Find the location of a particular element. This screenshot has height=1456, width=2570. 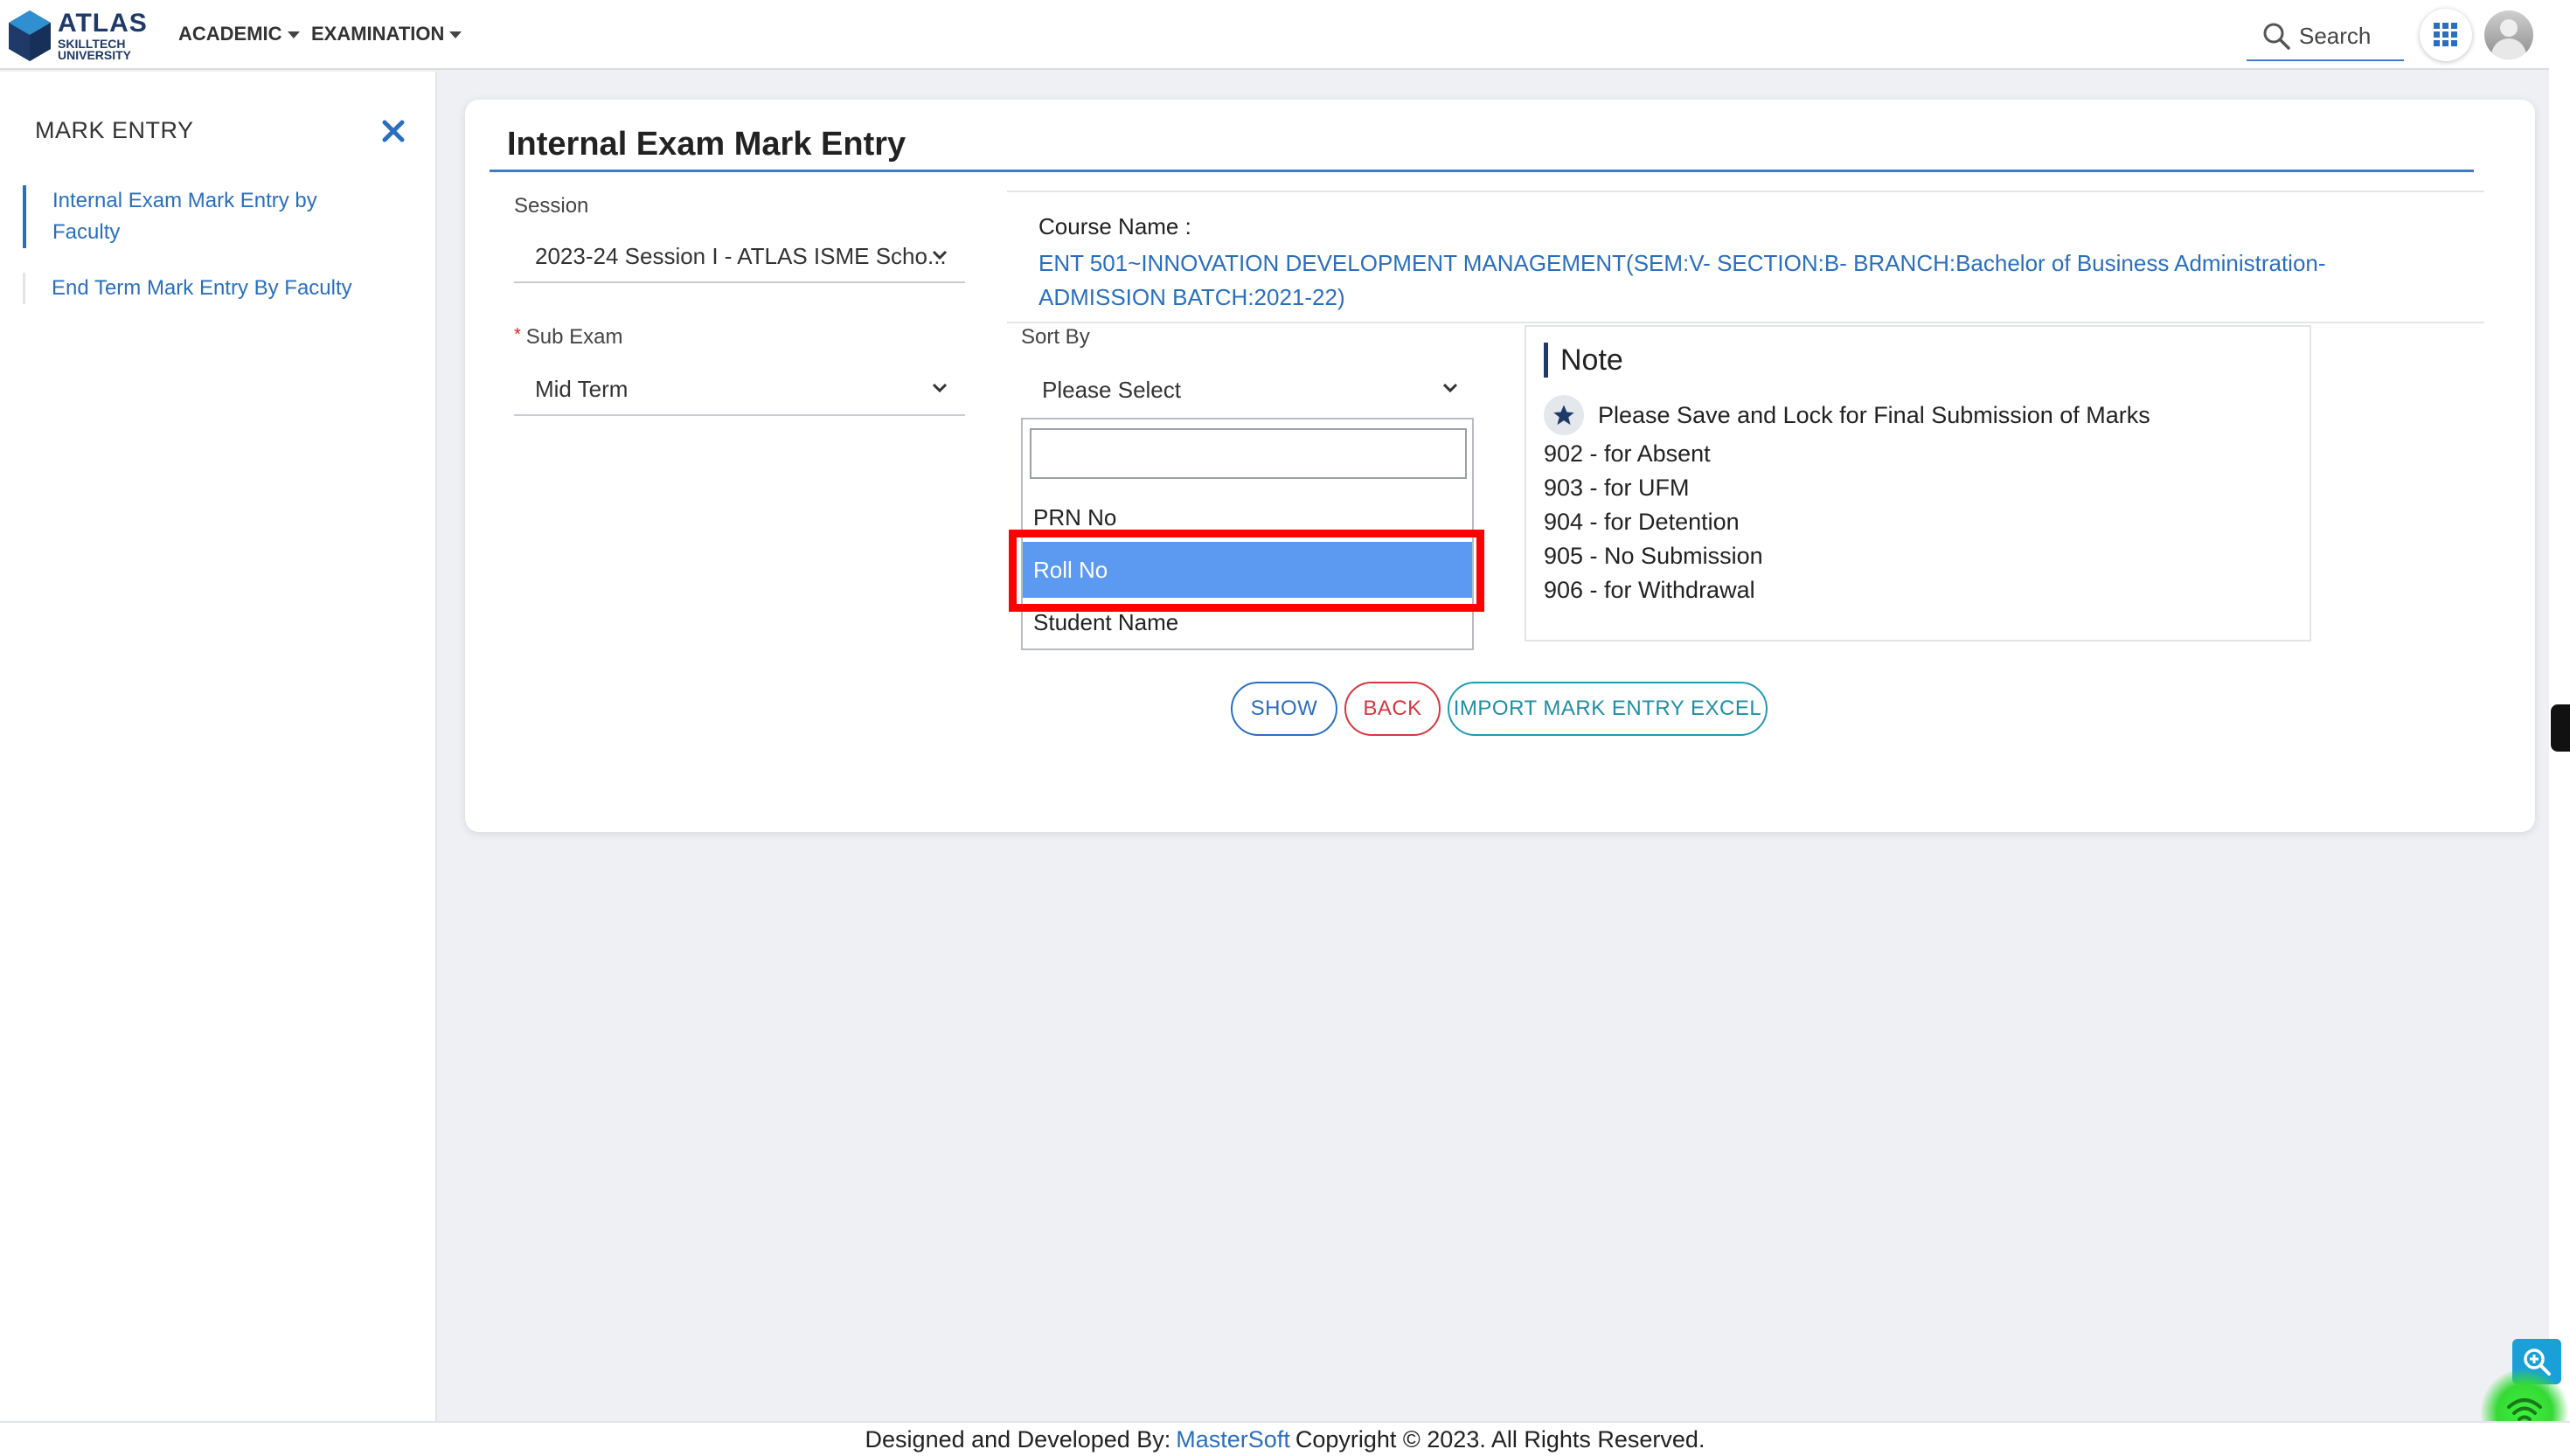

sidebar-item-end-term: End Term Mark Entry By Faculty is located at coordinates (206, 288).